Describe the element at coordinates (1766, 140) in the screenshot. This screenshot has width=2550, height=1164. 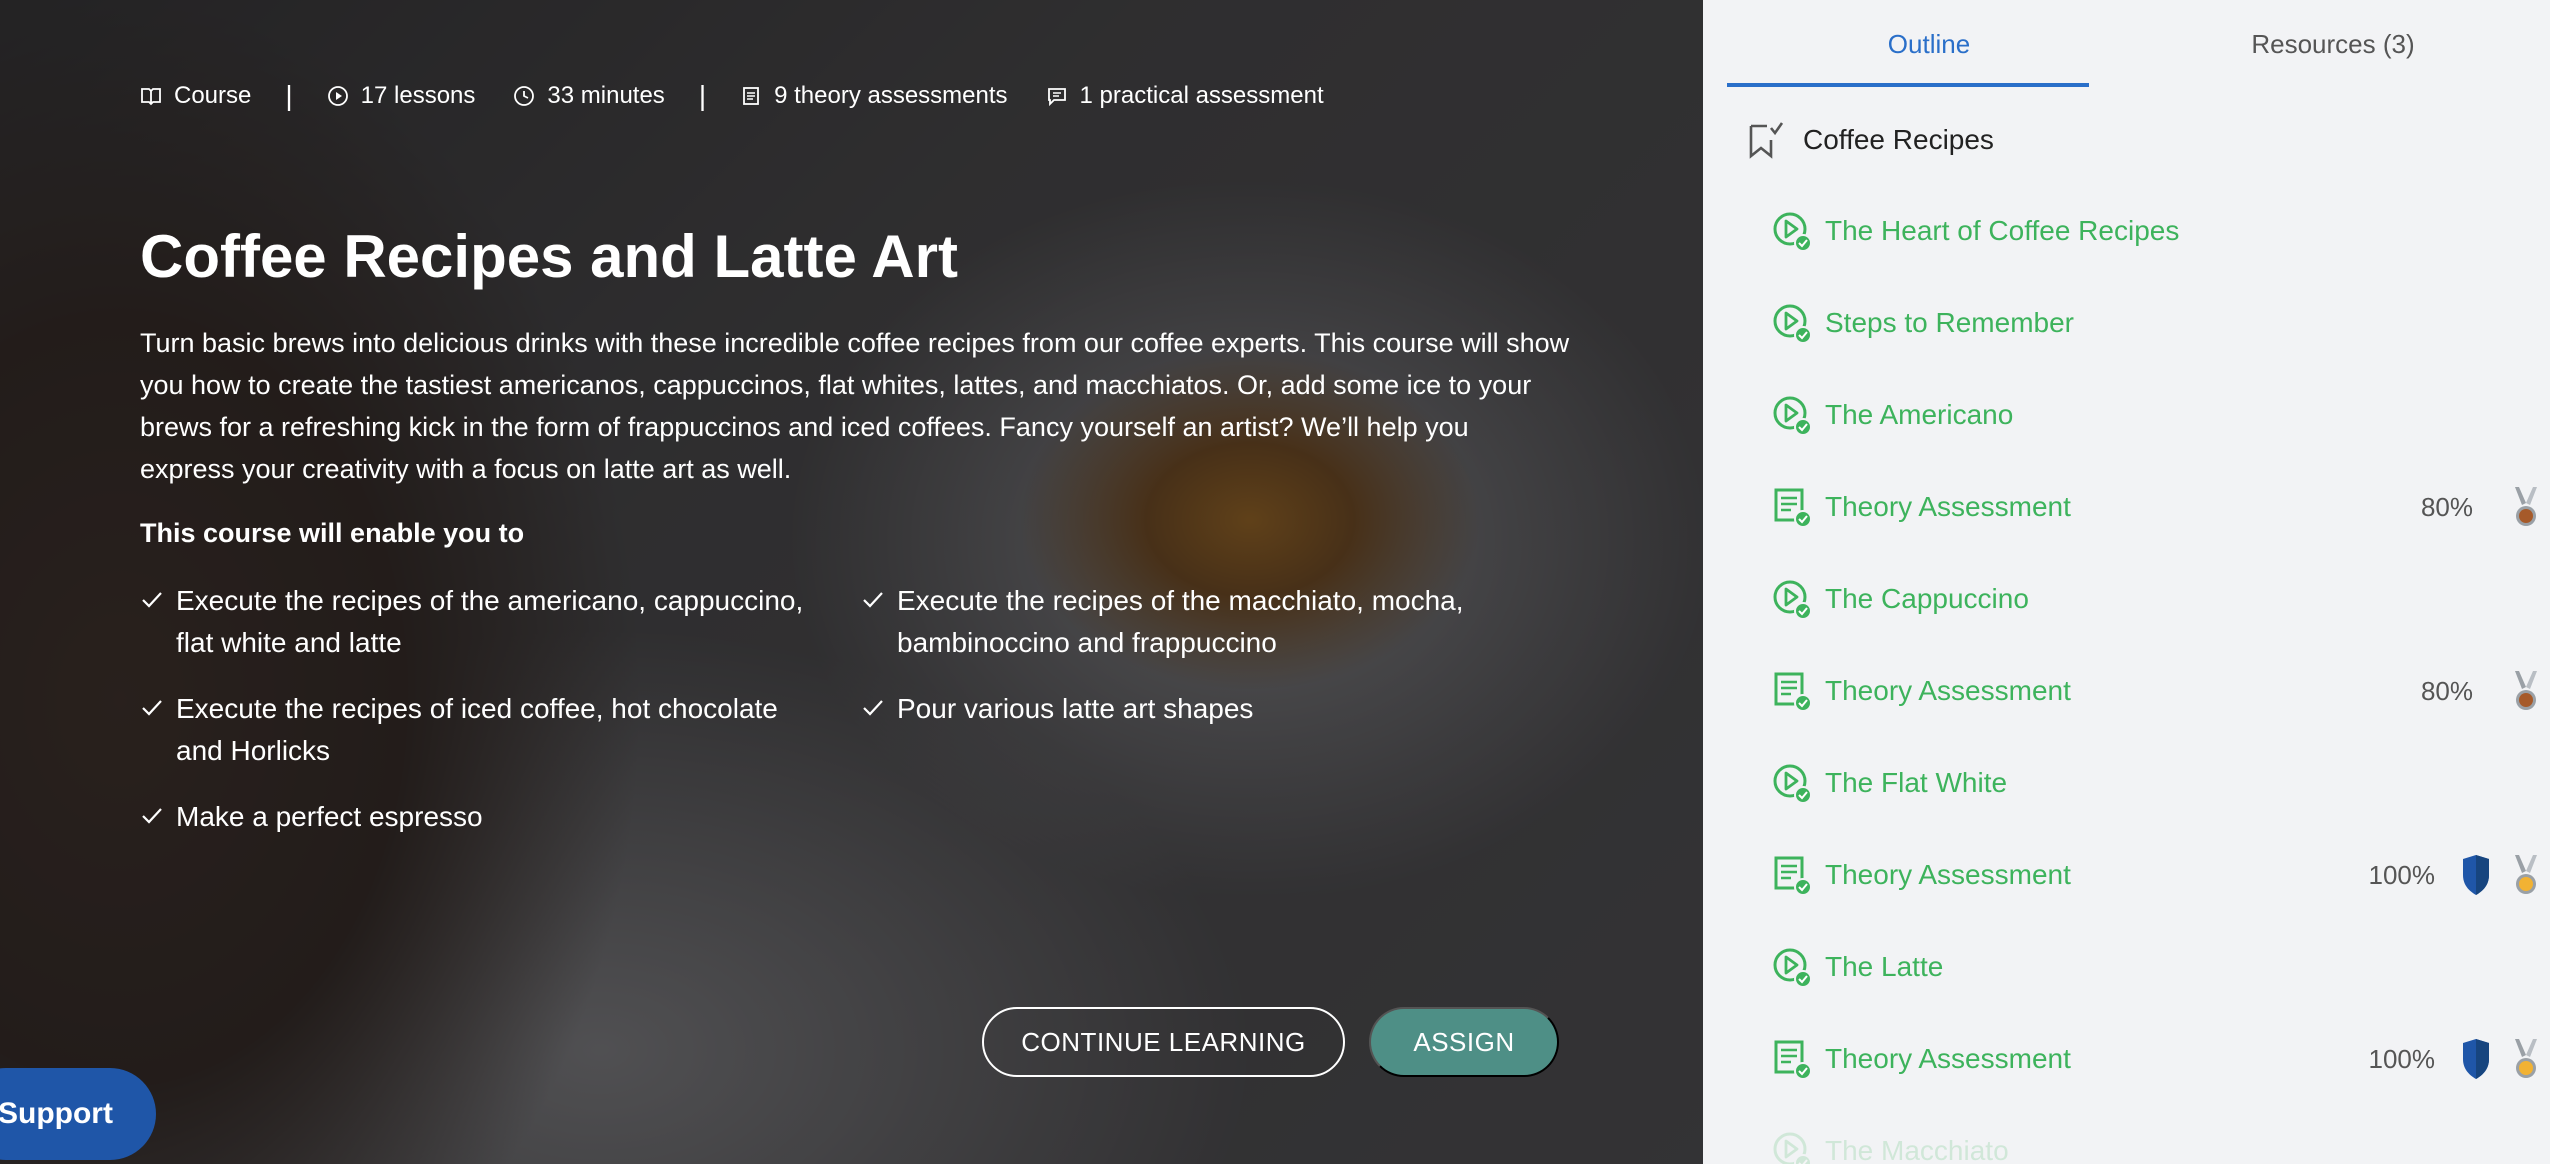
I see `bookmark-check-icon` at that location.